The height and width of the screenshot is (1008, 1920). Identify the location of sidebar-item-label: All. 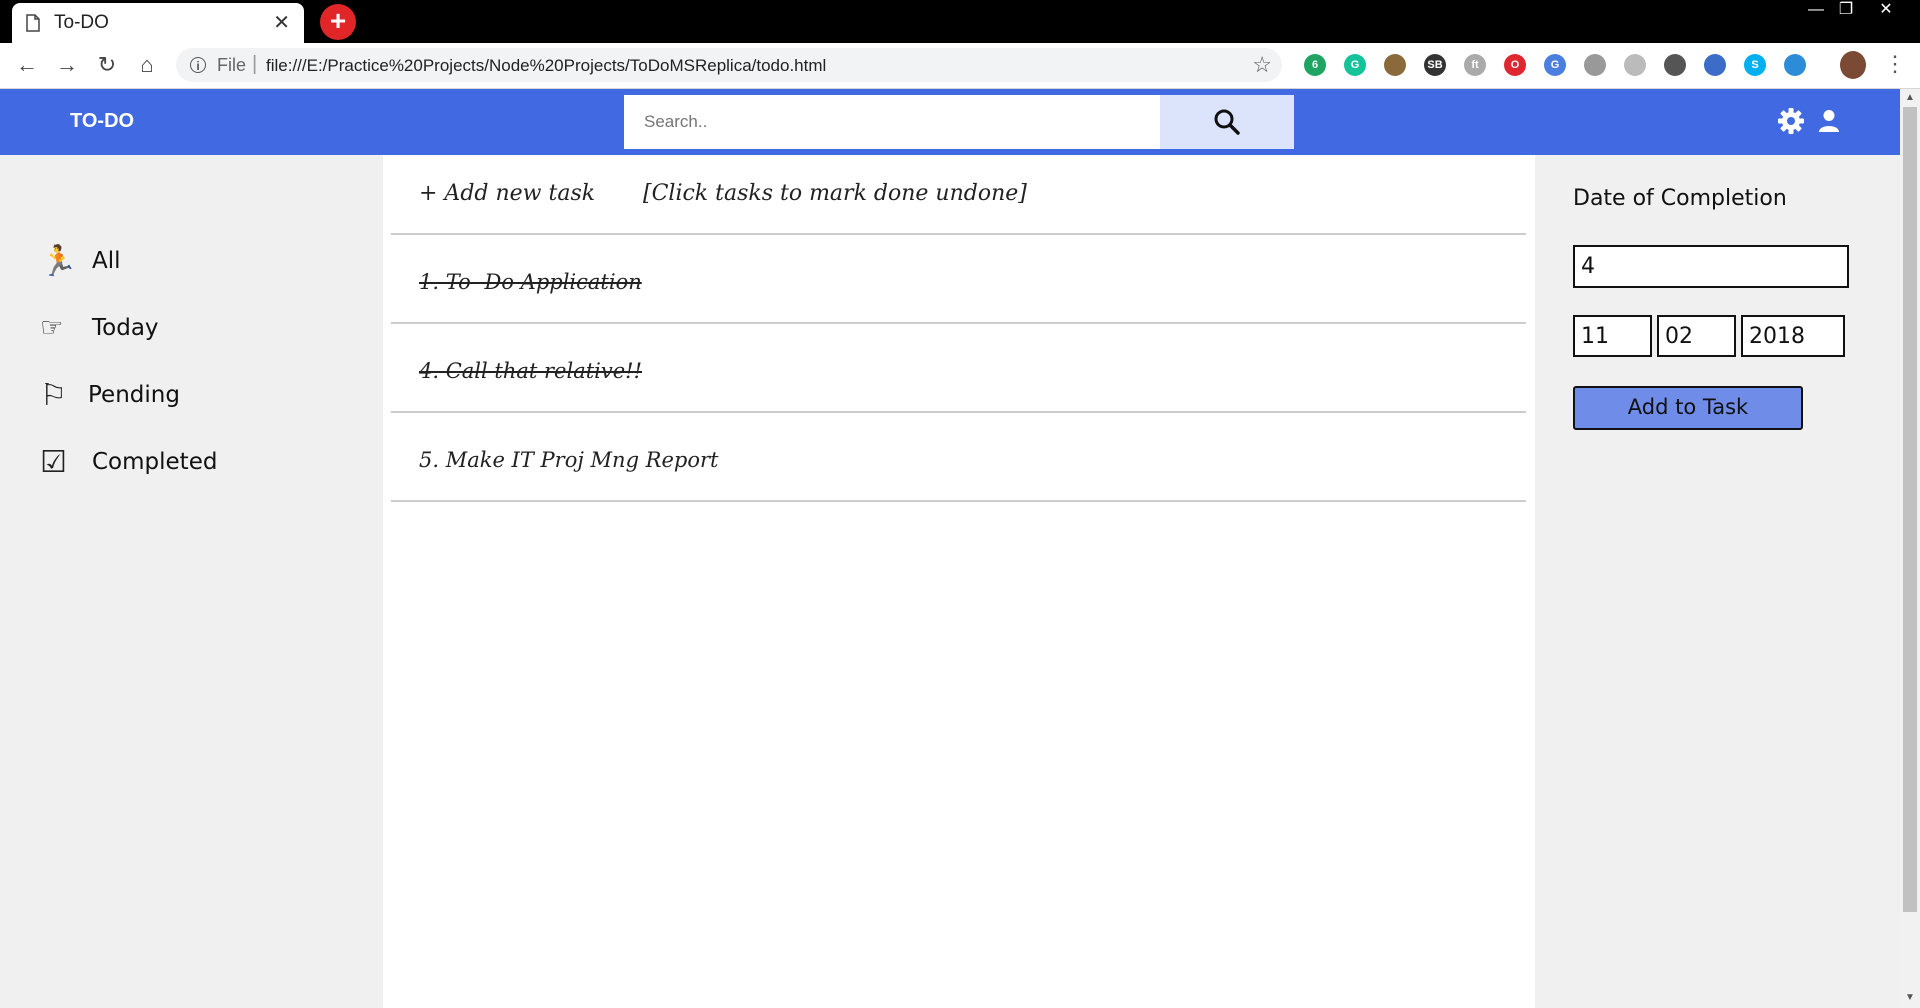
(106, 261).